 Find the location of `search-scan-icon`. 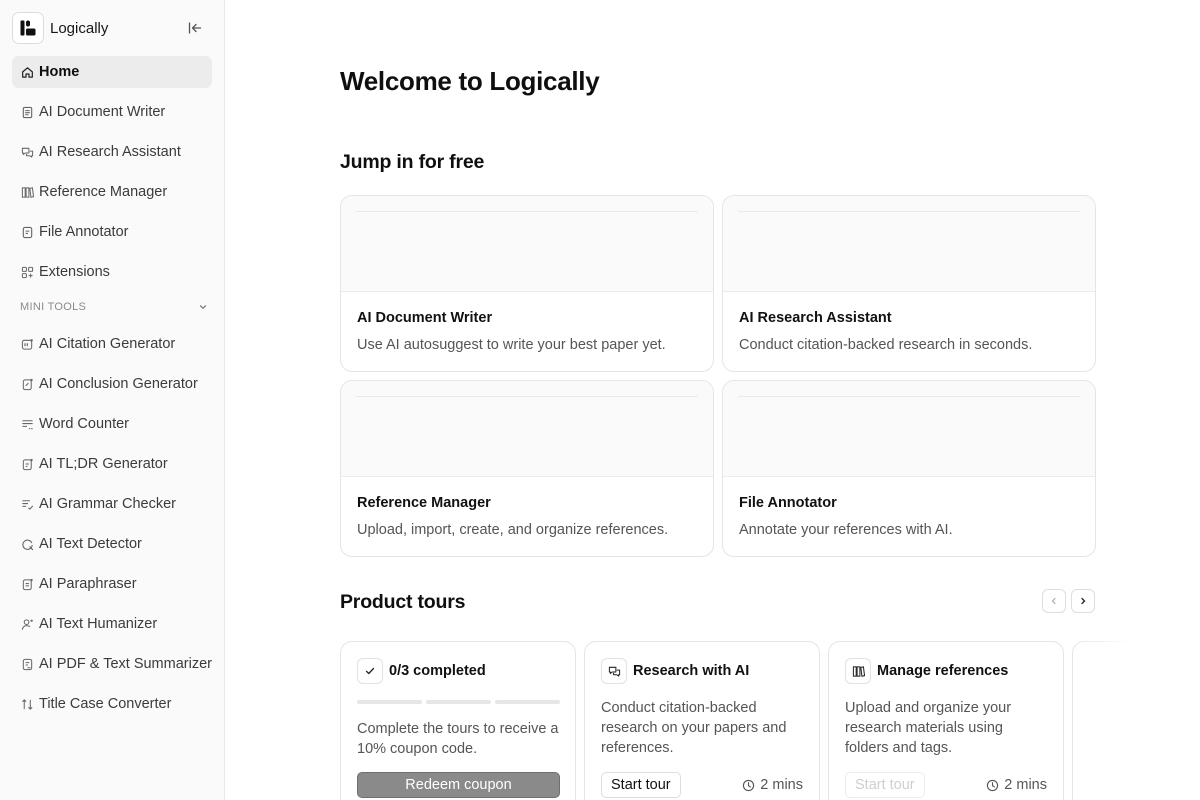

search-scan-icon is located at coordinates (27, 544).